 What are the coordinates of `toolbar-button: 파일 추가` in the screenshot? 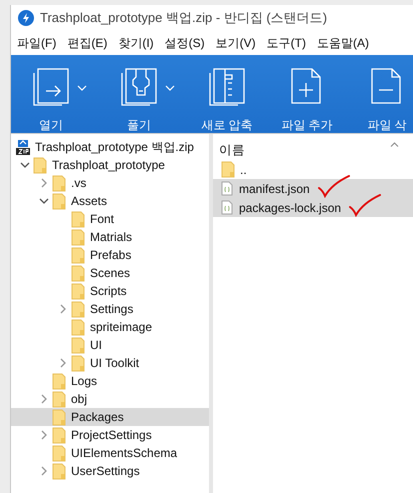 It's located at (307, 94).